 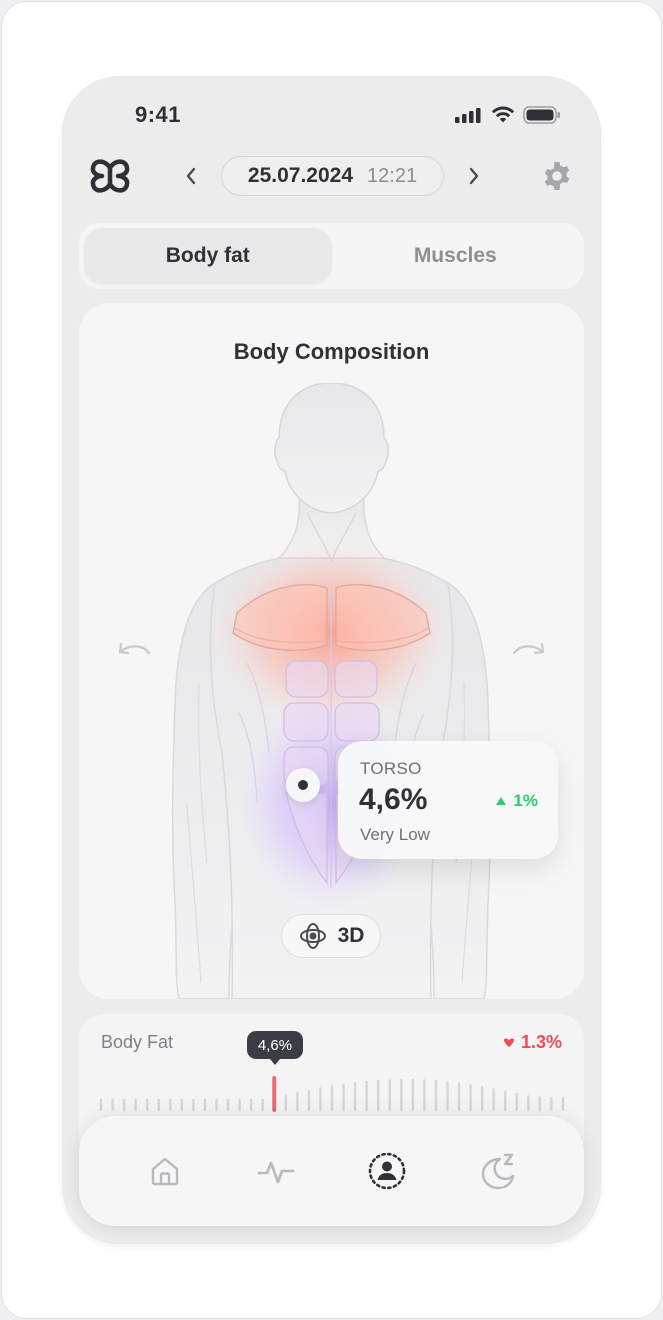 I want to click on view-3d-label: 3D, so click(x=351, y=935).